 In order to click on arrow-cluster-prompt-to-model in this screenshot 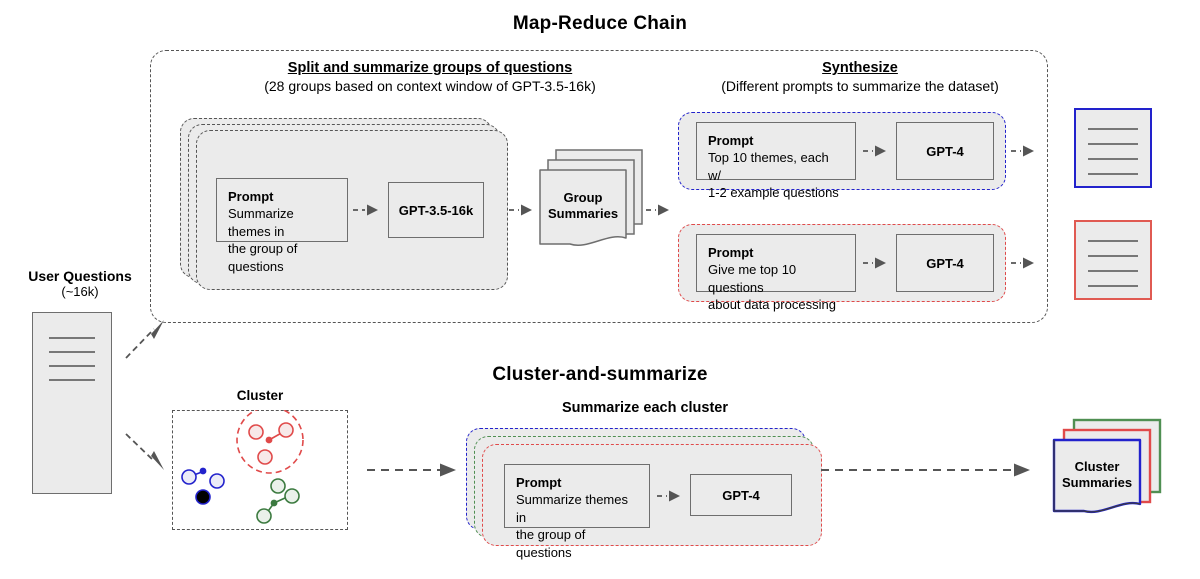, I will do `click(672, 496)`.